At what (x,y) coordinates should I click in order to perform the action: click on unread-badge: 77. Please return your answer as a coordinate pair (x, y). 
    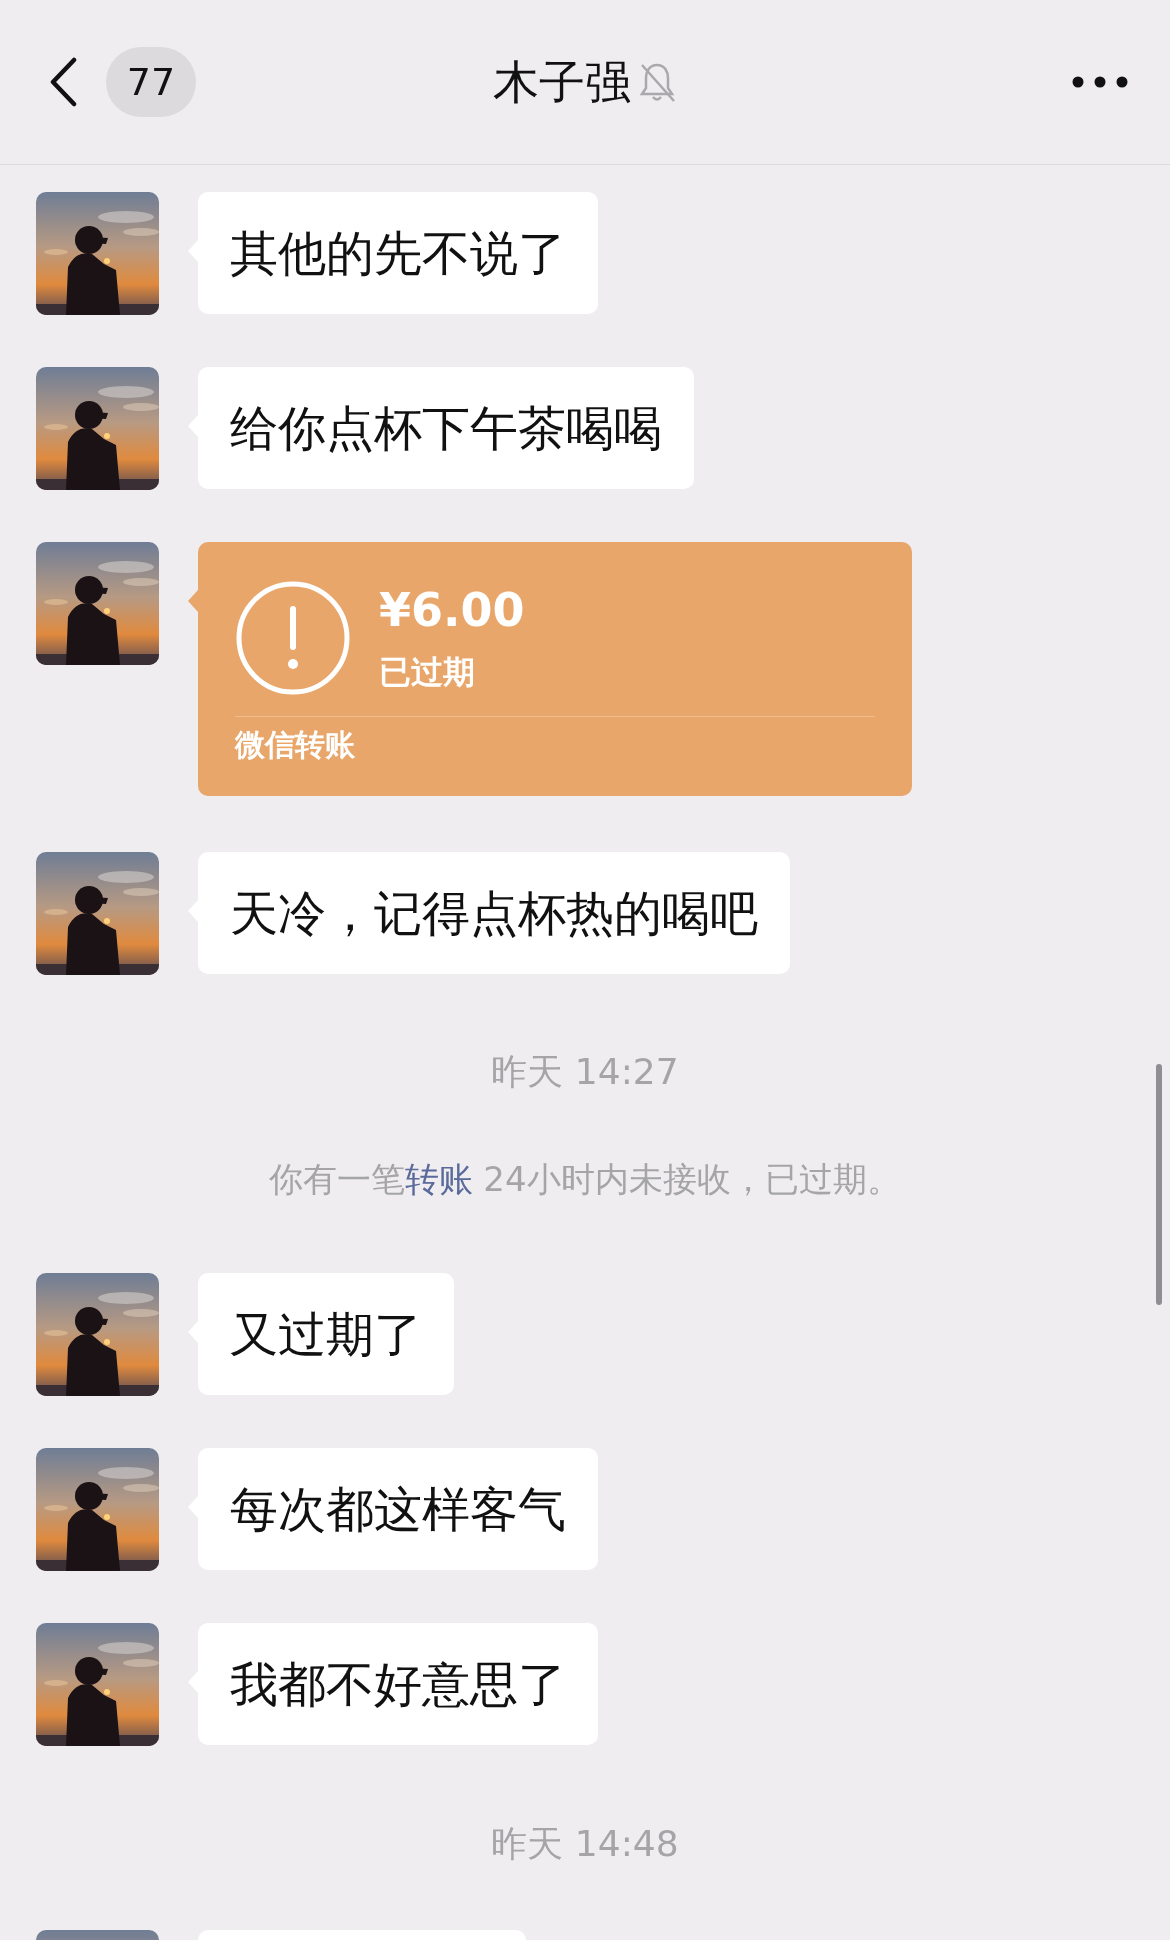
    Looking at the image, I should click on (151, 82).